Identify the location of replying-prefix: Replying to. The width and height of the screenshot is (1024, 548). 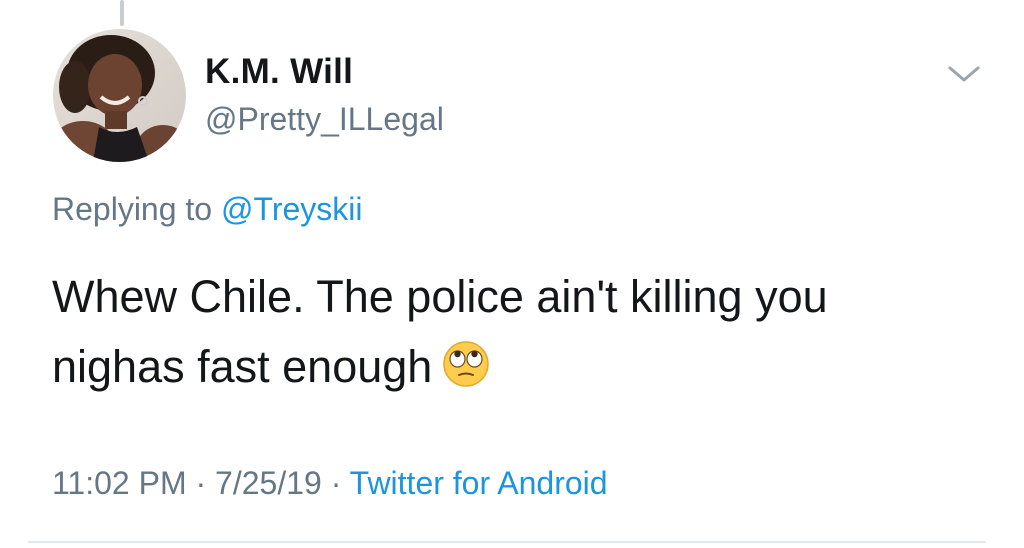
(136, 209).